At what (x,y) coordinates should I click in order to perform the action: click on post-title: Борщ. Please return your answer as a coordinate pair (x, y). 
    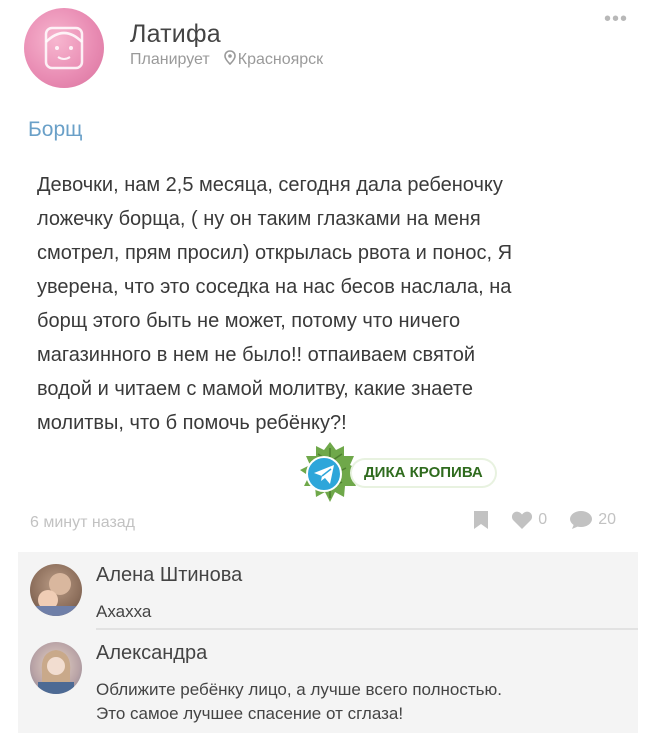
    Looking at the image, I should click on (55, 129).